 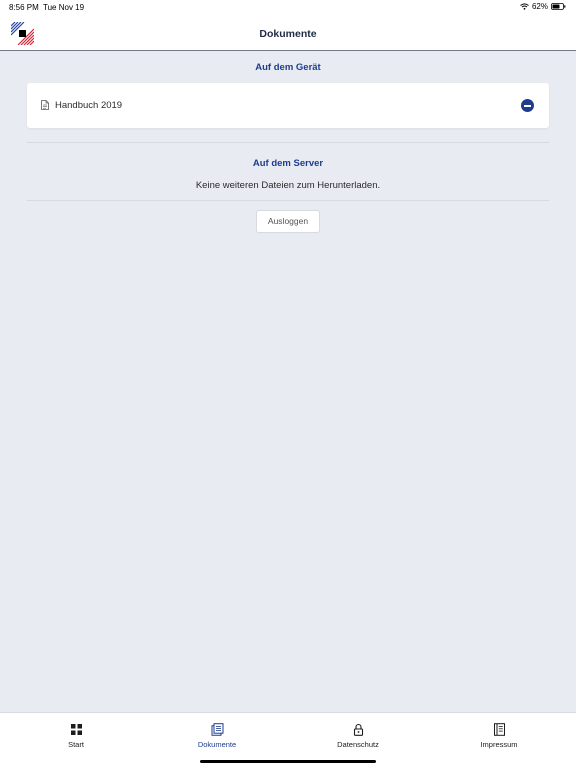 I want to click on status-date: Tue Nov 19, so click(x=64, y=7).